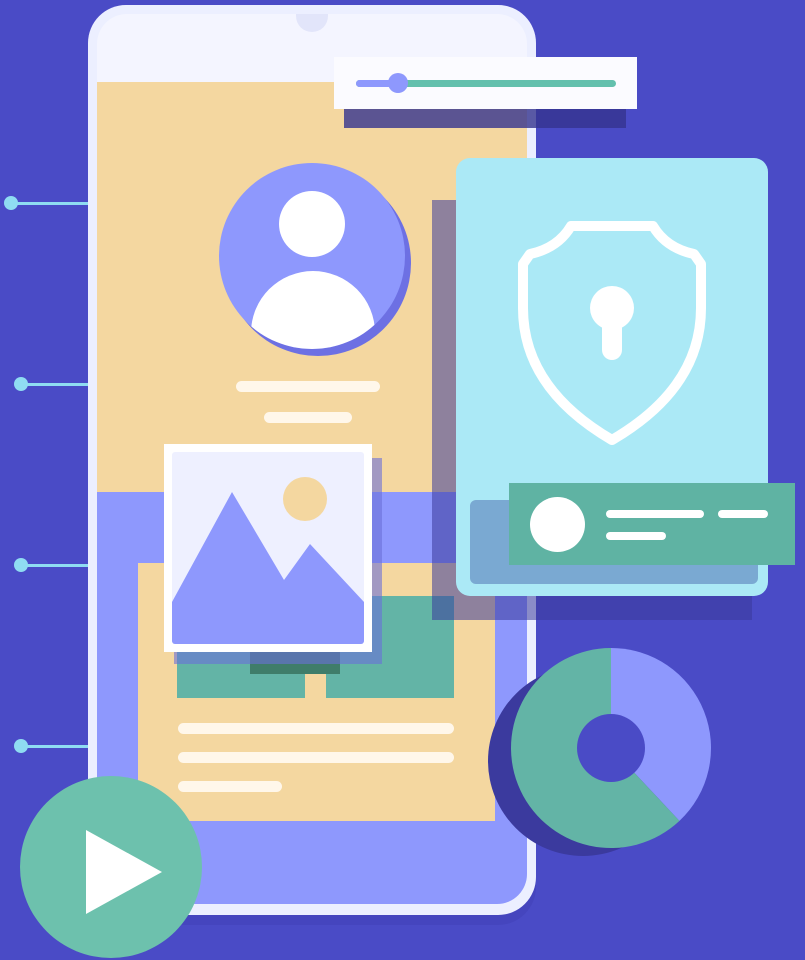 The height and width of the screenshot is (960, 805). I want to click on profile-name-placeholder, so click(308, 386).